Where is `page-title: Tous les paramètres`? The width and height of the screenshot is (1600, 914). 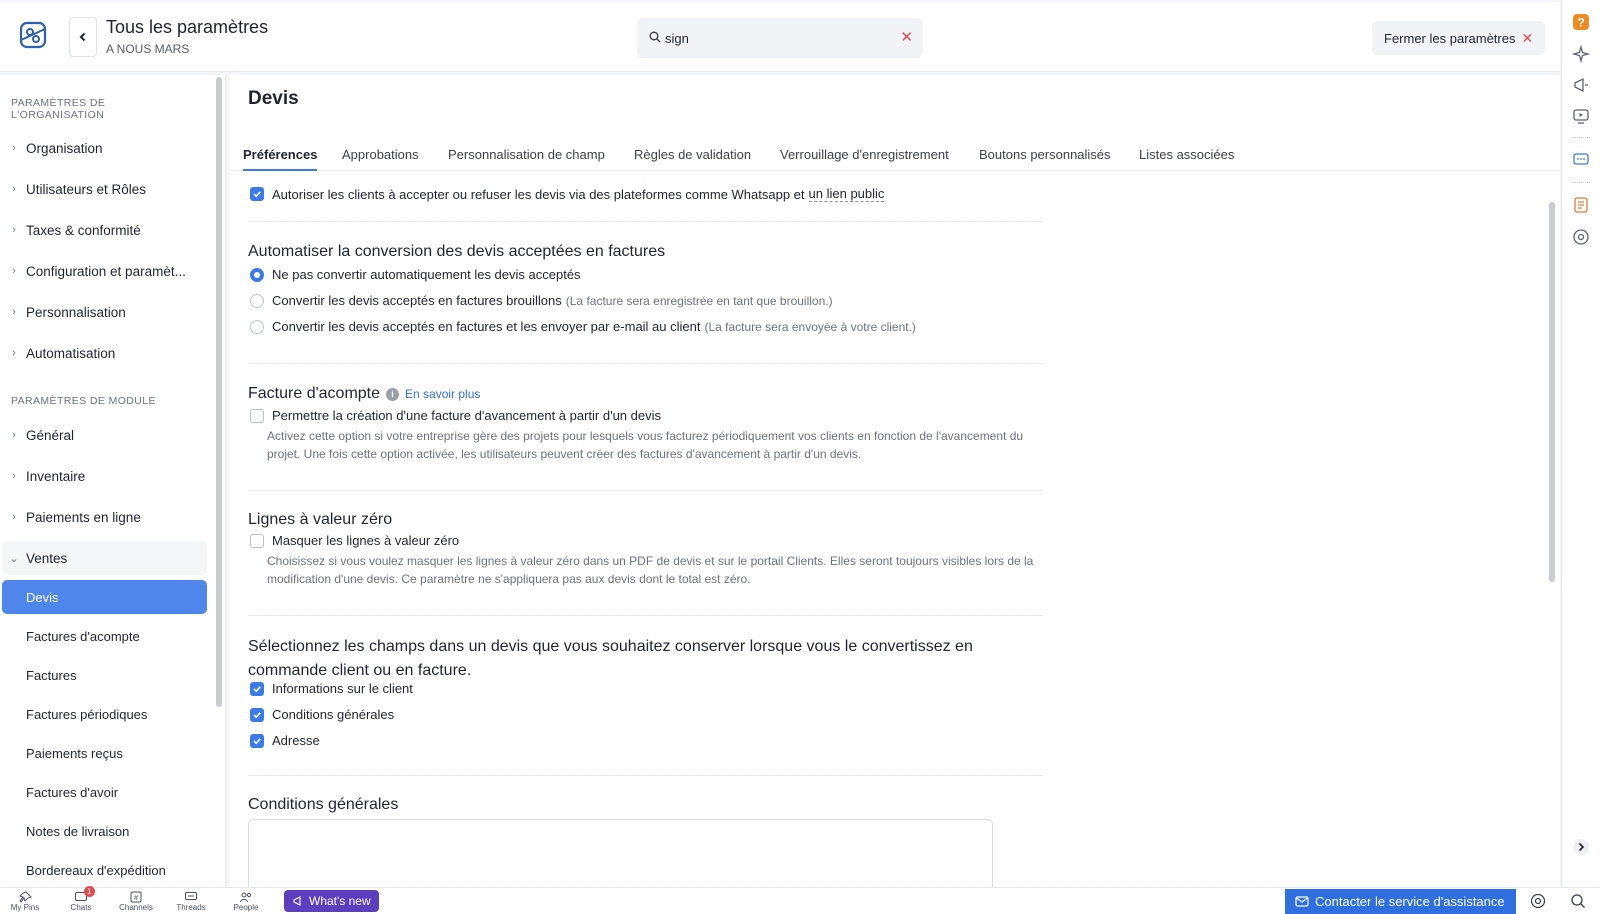 page-title: Tous les paramètres is located at coordinates (187, 27).